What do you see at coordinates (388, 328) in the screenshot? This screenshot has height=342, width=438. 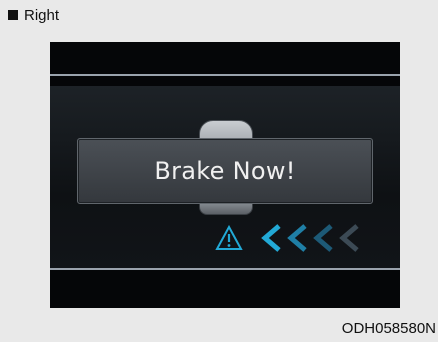 I see `figure-caption: ODH058580N` at bounding box center [388, 328].